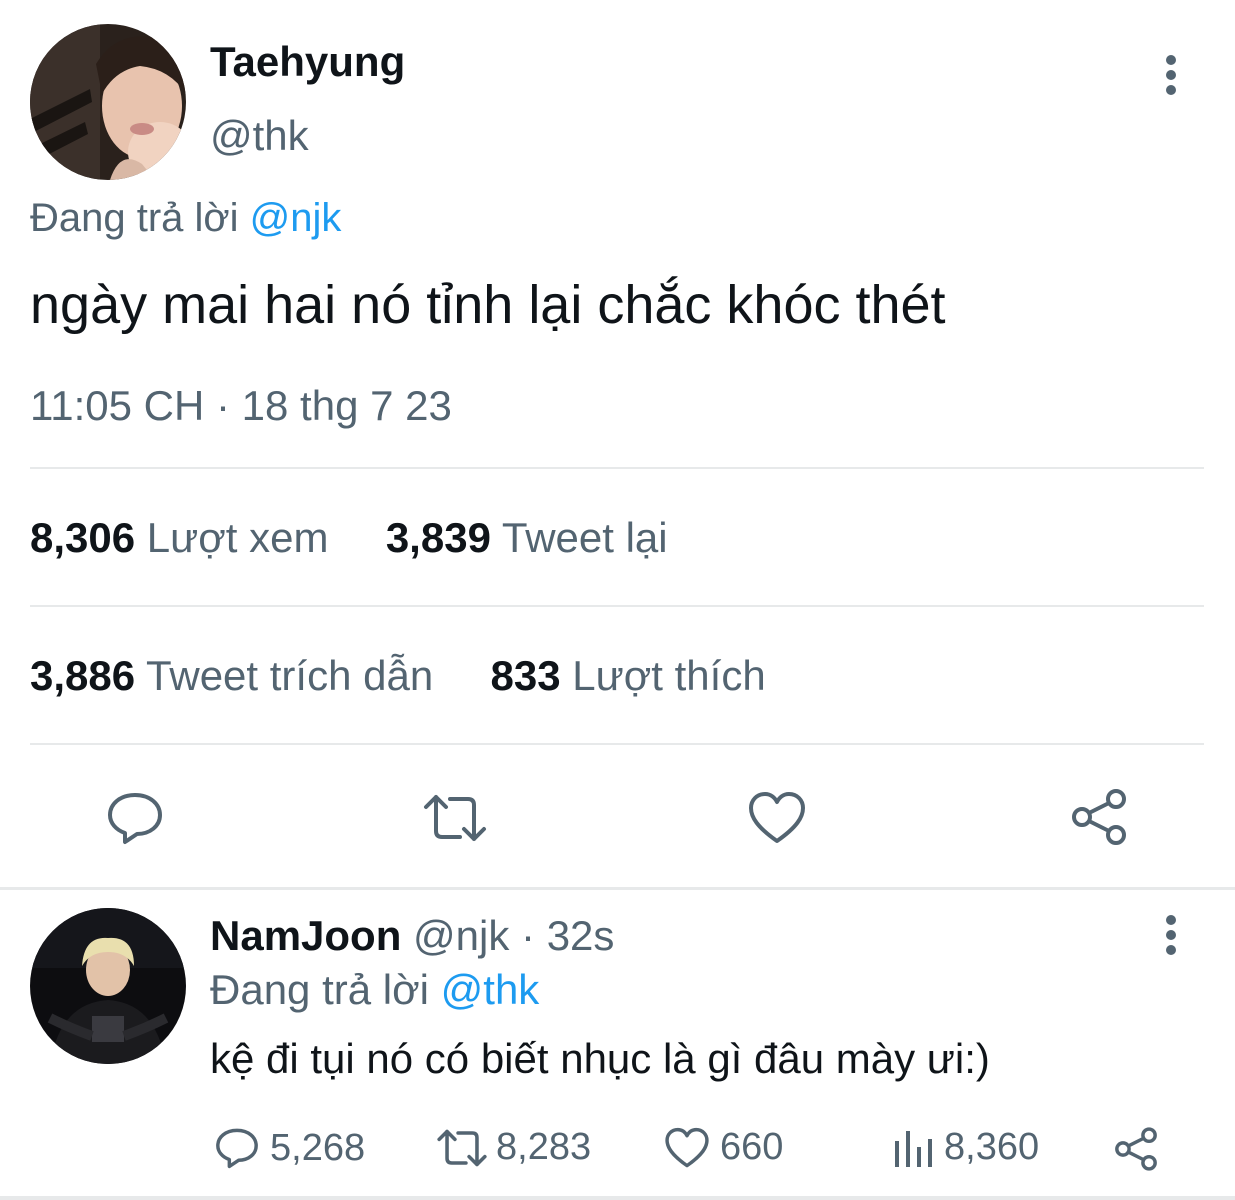  I want to click on tweet-time: 11:05 CH, so click(117, 405).